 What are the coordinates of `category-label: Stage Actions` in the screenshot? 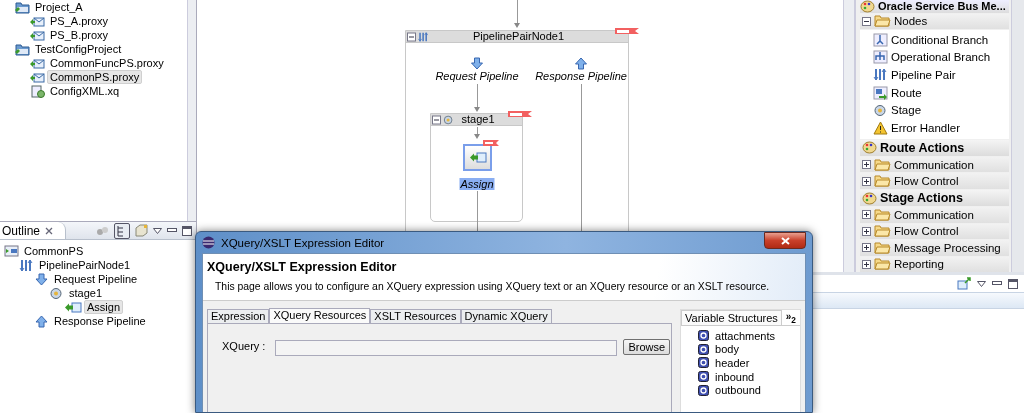 It's located at (921, 198).